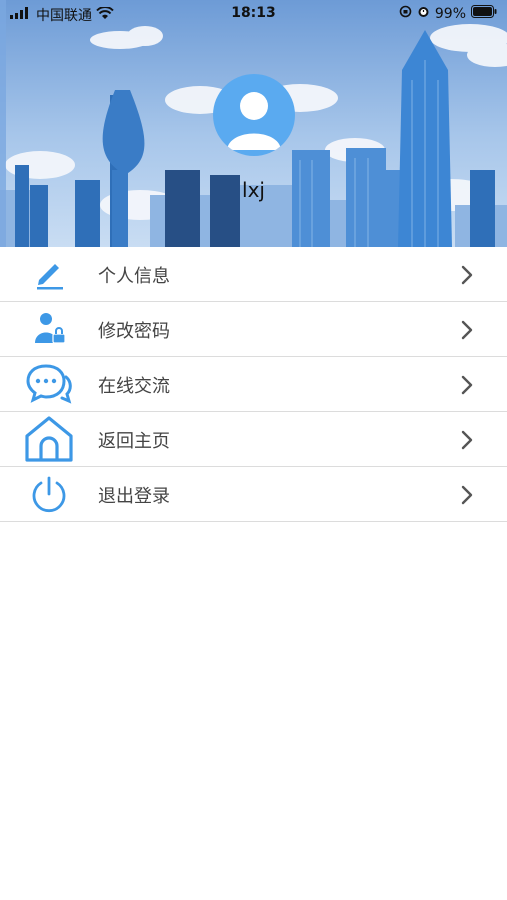 This screenshot has width=507, height=900. I want to click on avatar, so click(254, 115).